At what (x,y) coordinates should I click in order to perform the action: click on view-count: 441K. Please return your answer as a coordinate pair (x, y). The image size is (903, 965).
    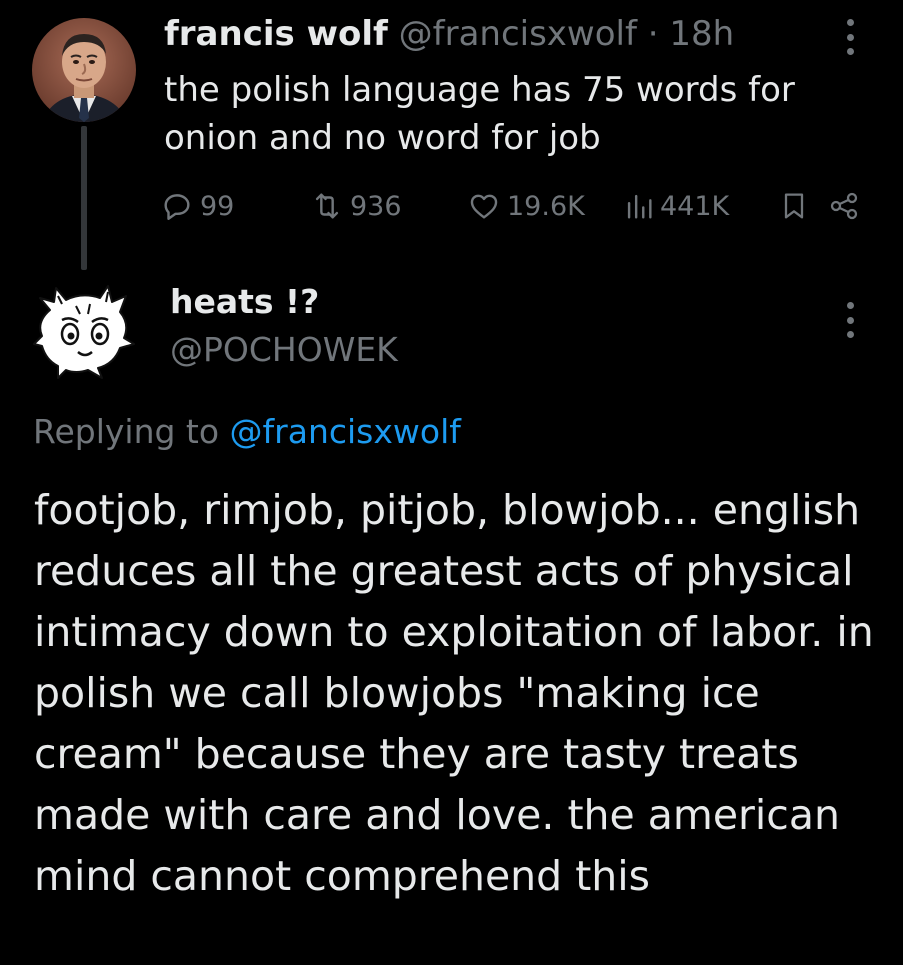
    Looking at the image, I should click on (695, 206).